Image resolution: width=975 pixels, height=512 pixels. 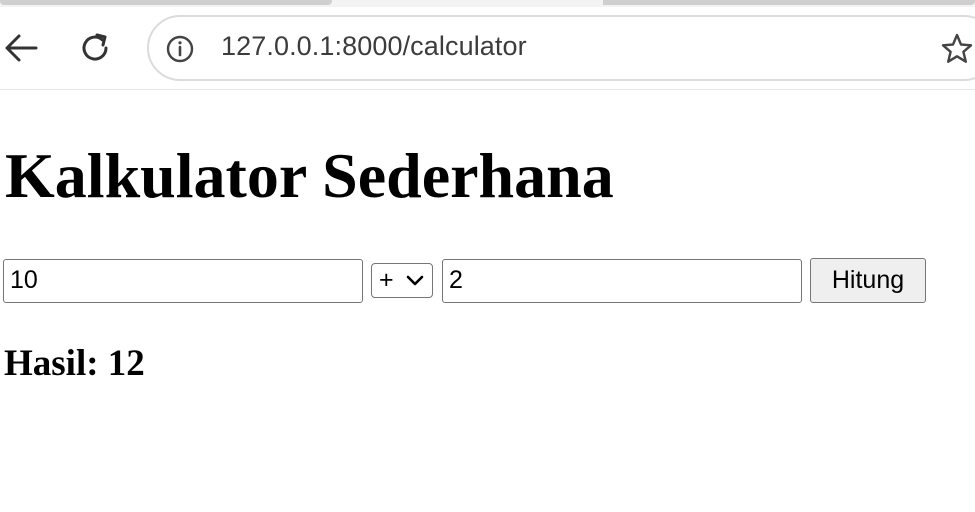 What do you see at coordinates (180, 49) in the screenshot?
I see `site-info-icon` at bounding box center [180, 49].